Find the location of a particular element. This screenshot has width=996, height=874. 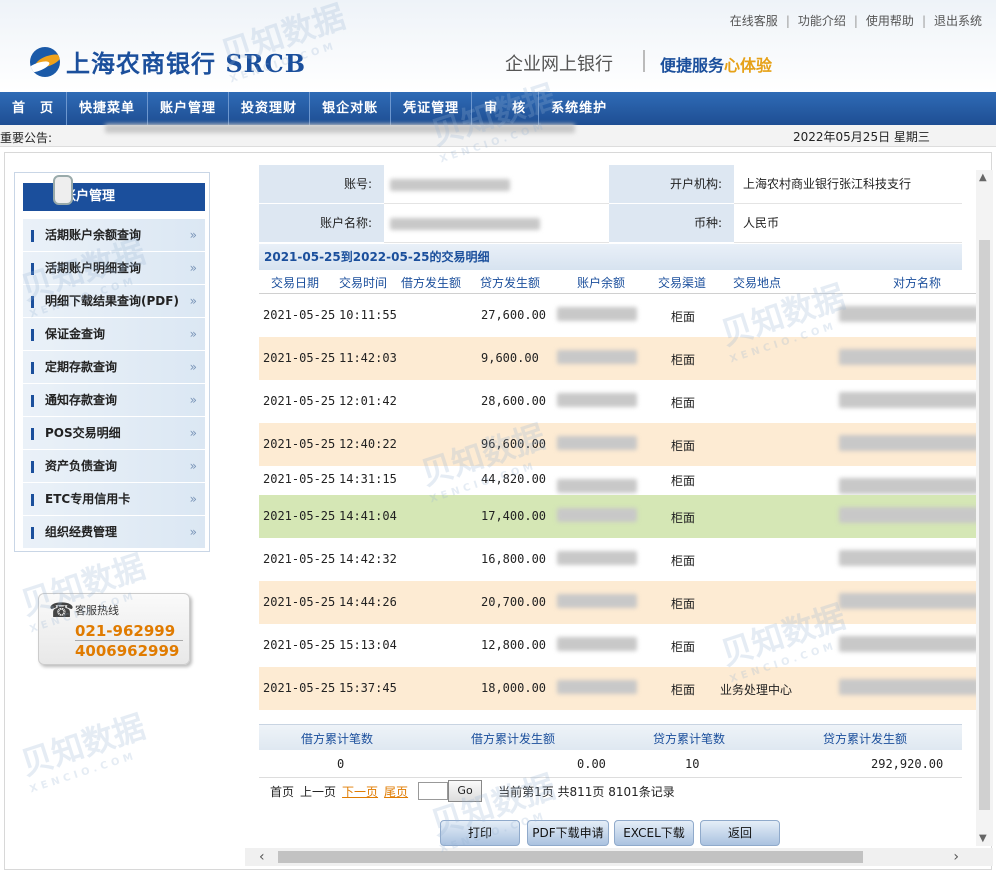

pdf-download-button: PDF下载申请 is located at coordinates (568, 833).